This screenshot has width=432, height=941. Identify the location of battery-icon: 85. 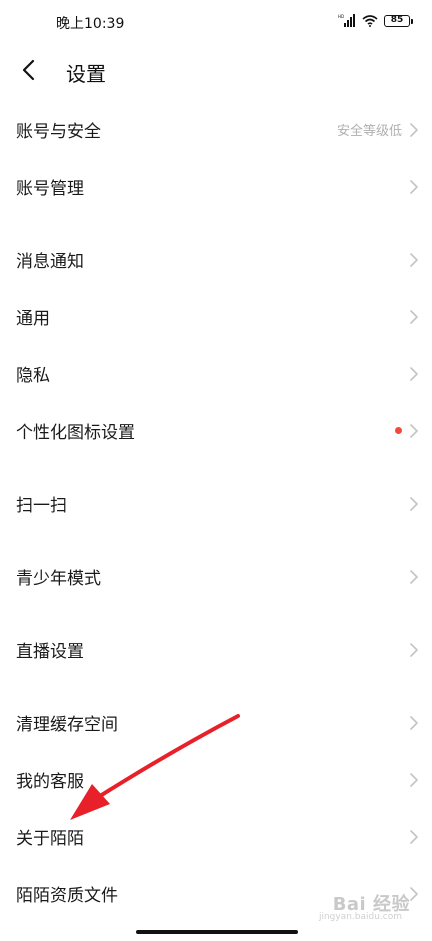
(398, 20).